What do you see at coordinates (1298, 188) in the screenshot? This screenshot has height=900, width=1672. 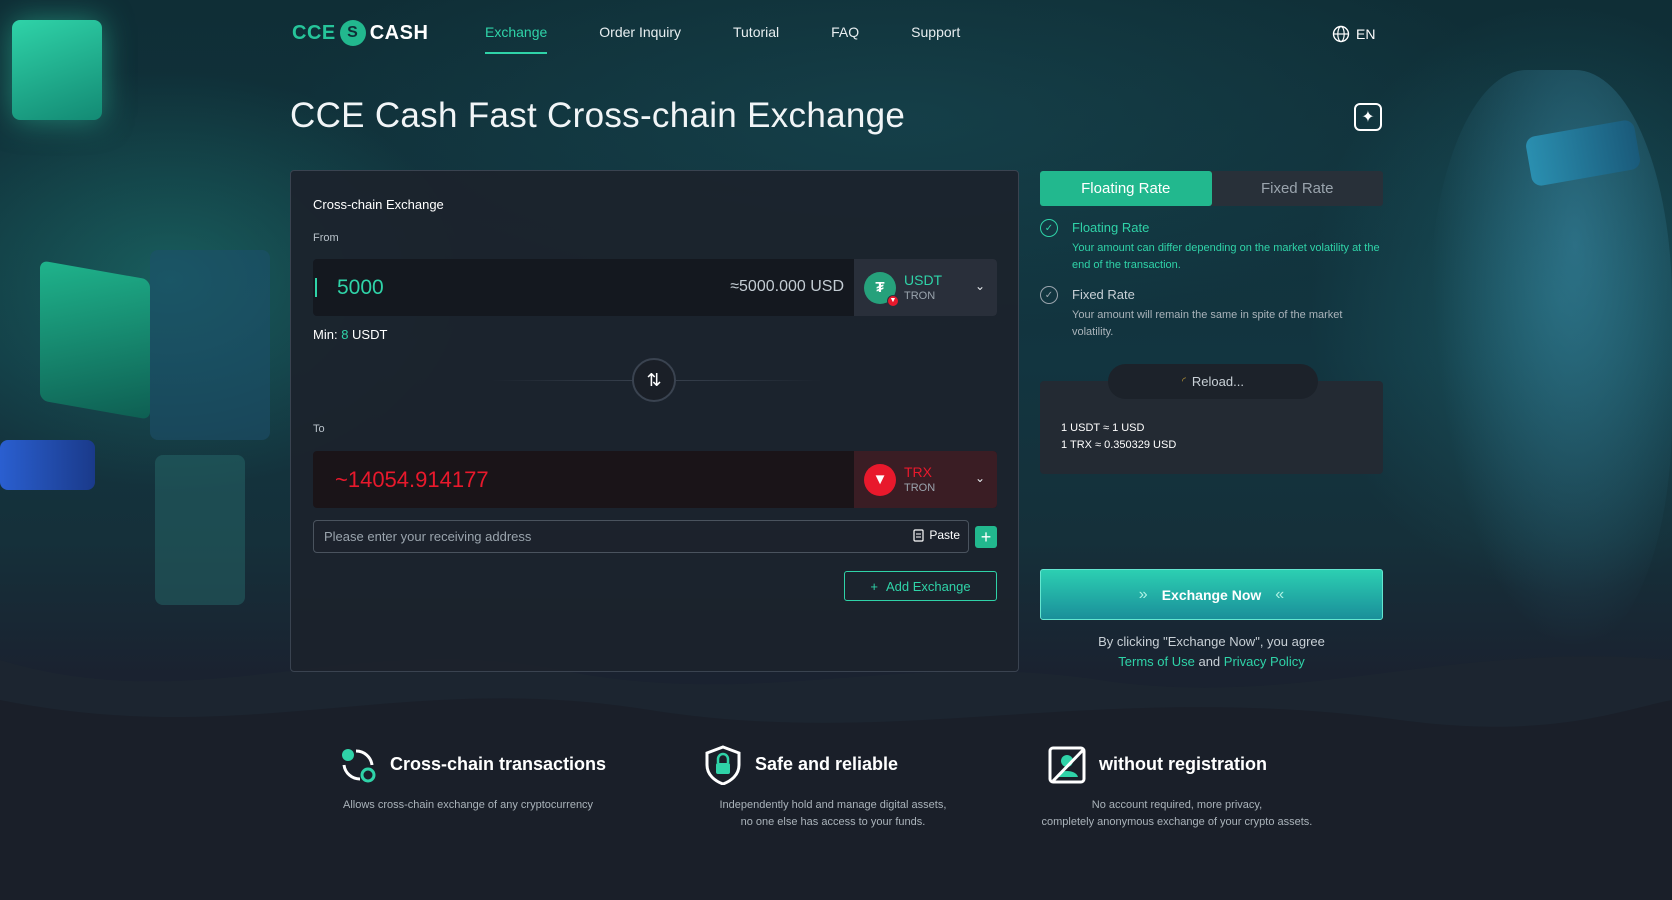 I see `tab-fixed-rate: Fixed Rate` at bounding box center [1298, 188].